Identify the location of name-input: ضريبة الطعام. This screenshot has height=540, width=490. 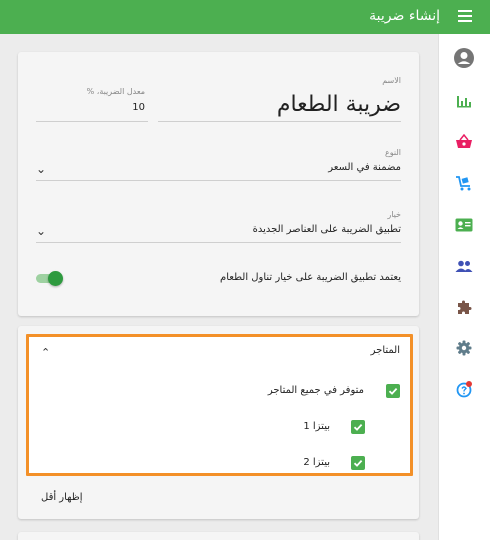
(339, 104).